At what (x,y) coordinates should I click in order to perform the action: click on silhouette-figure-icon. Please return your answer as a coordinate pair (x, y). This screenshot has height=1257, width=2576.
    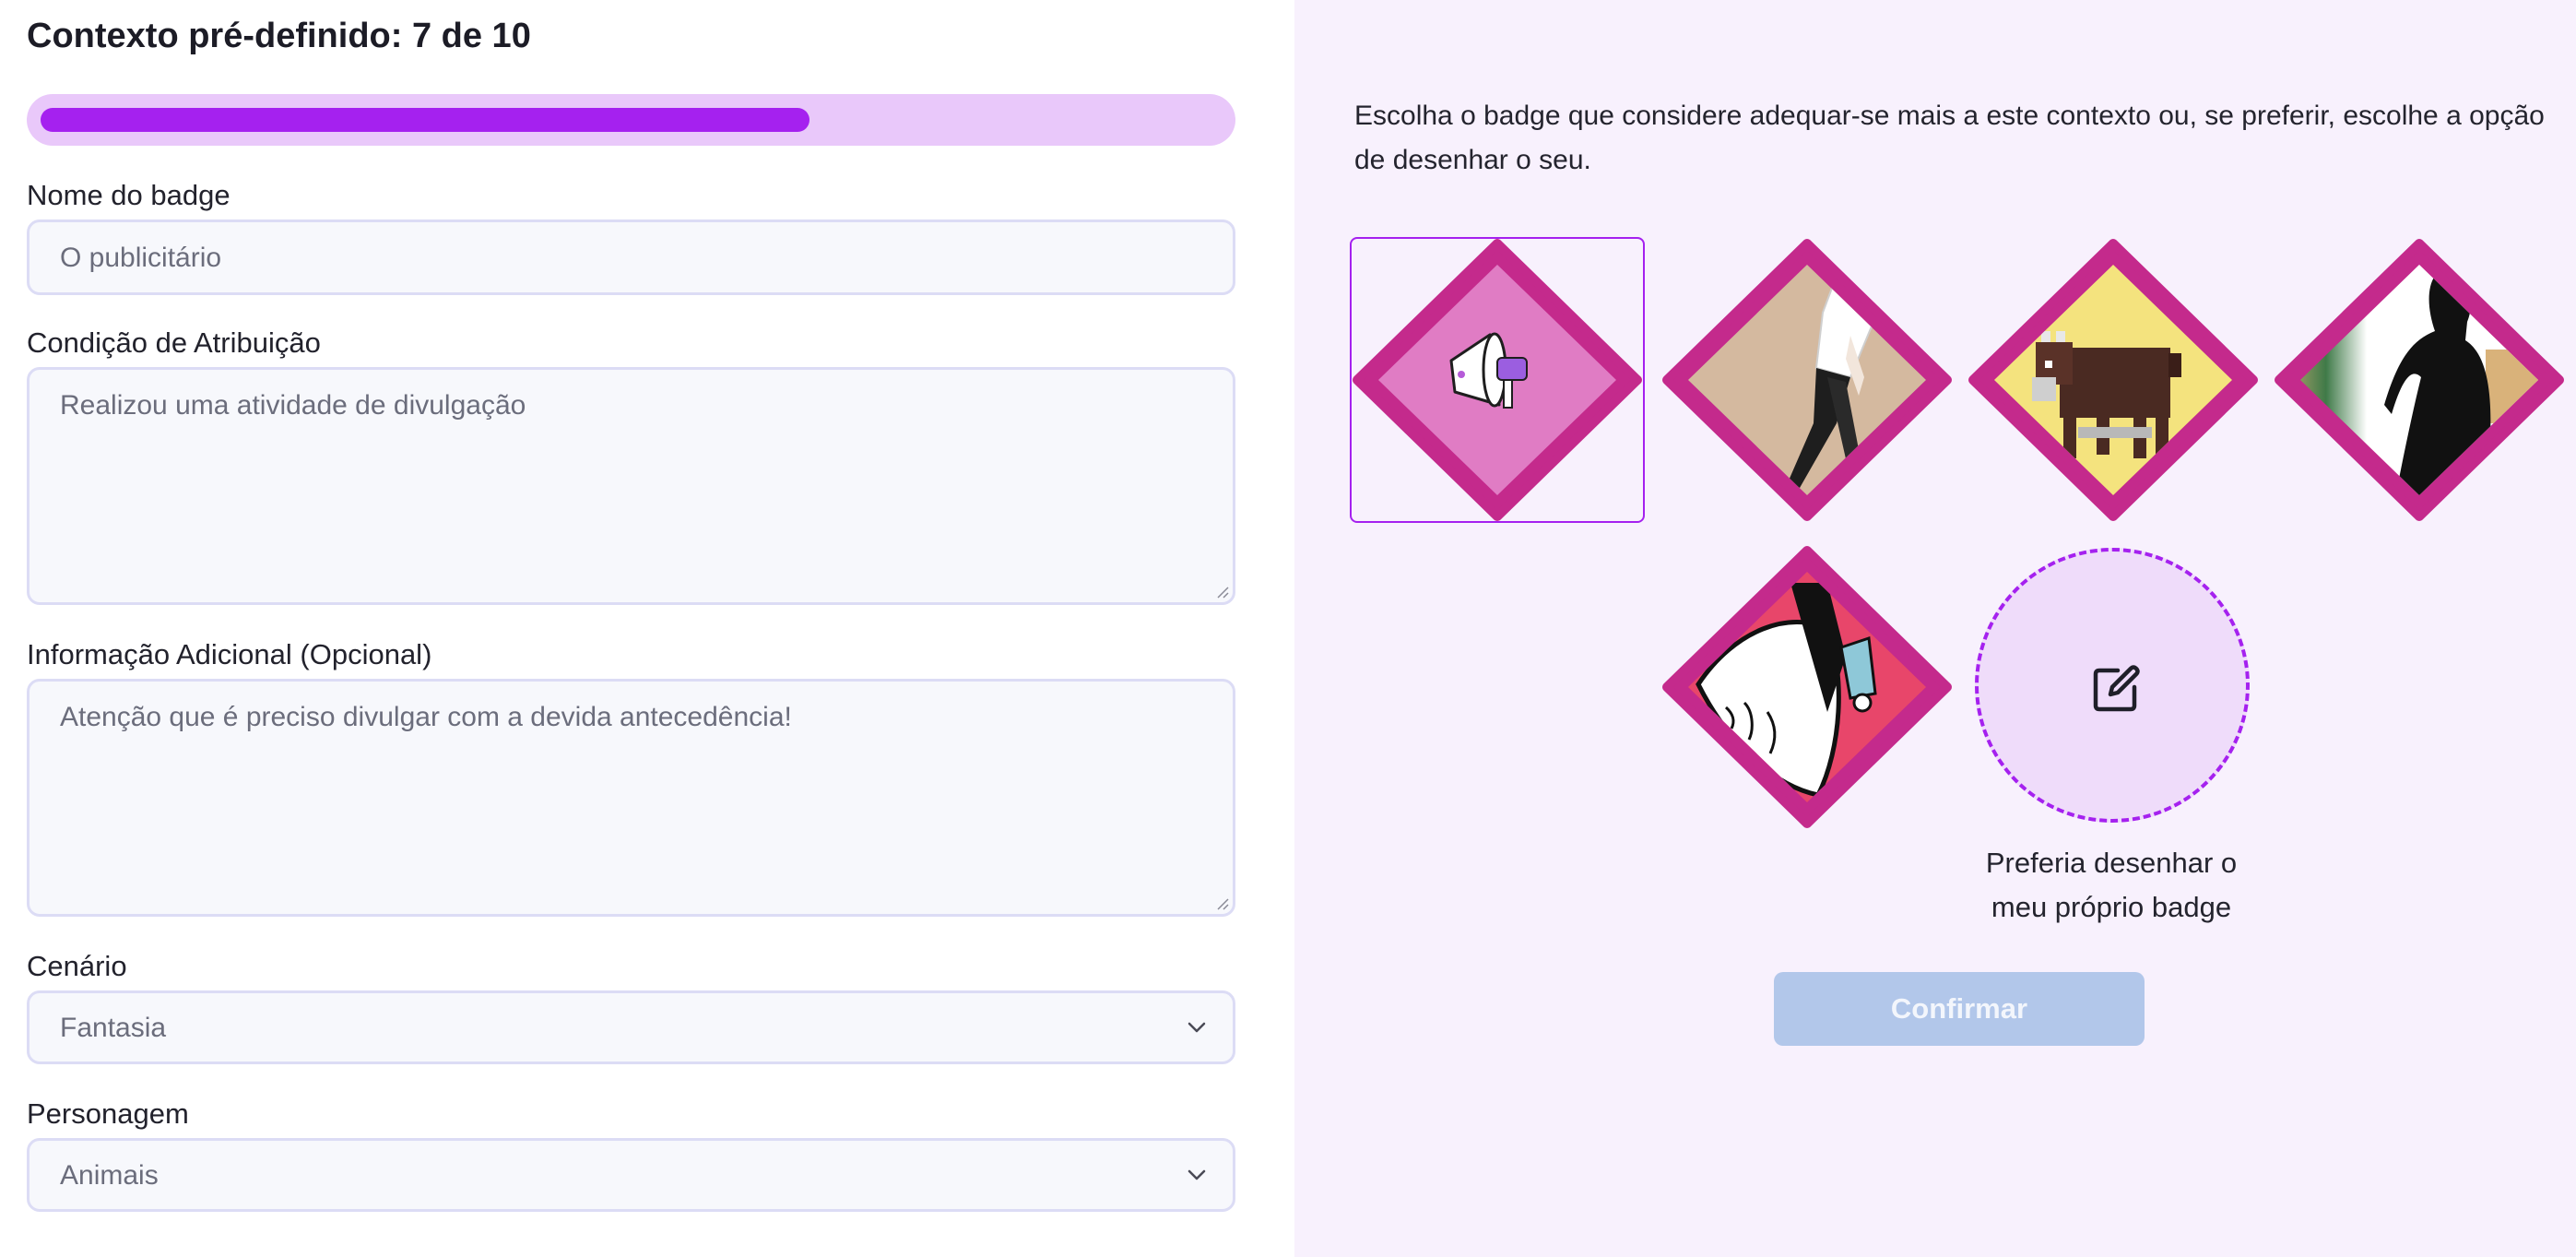
    Looking at the image, I should click on (2419, 380).